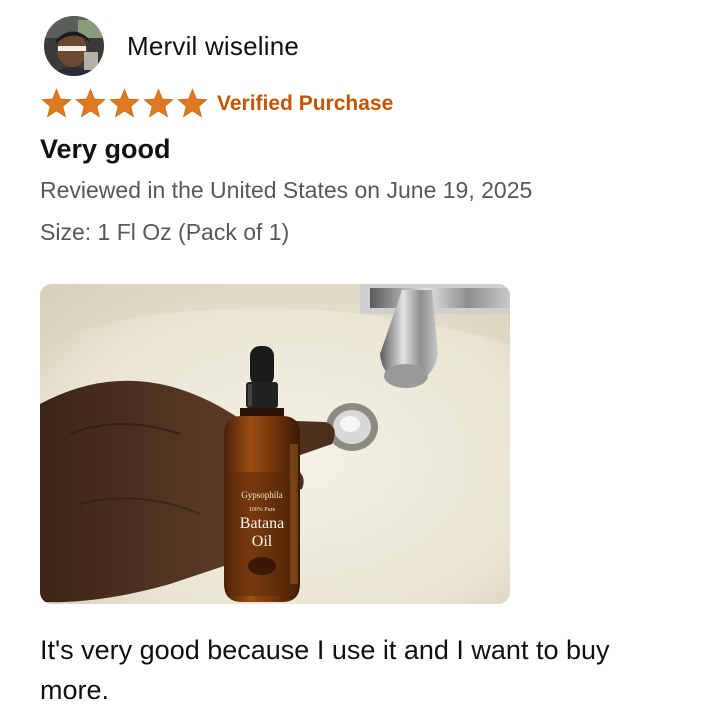 This screenshot has height=712, width=720. Describe the element at coordinates (305, 103) in the screenshot. I see `verified-purchase-badge: Verified Purchase` at that location.